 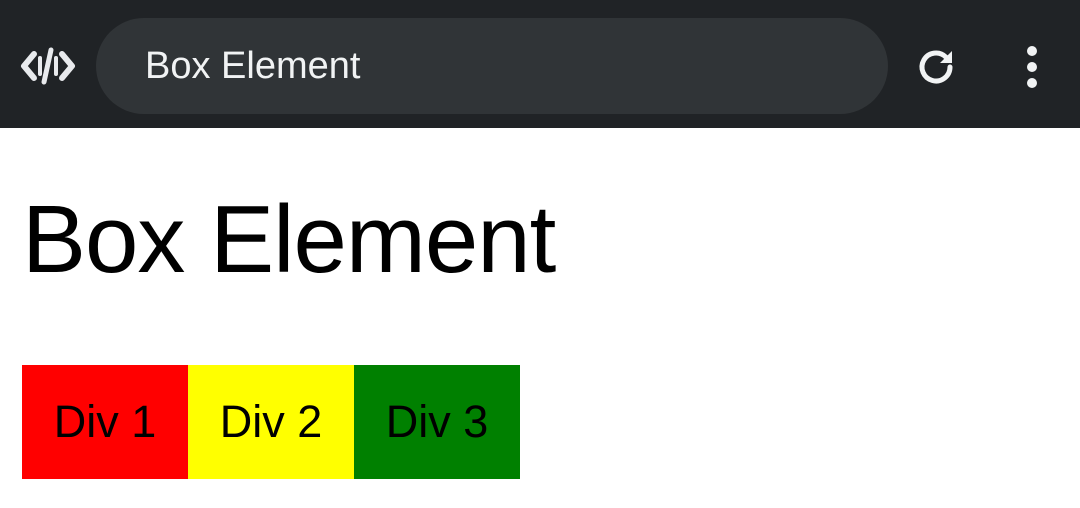 I want to click on reload-icon, so click(x=936, y=67).